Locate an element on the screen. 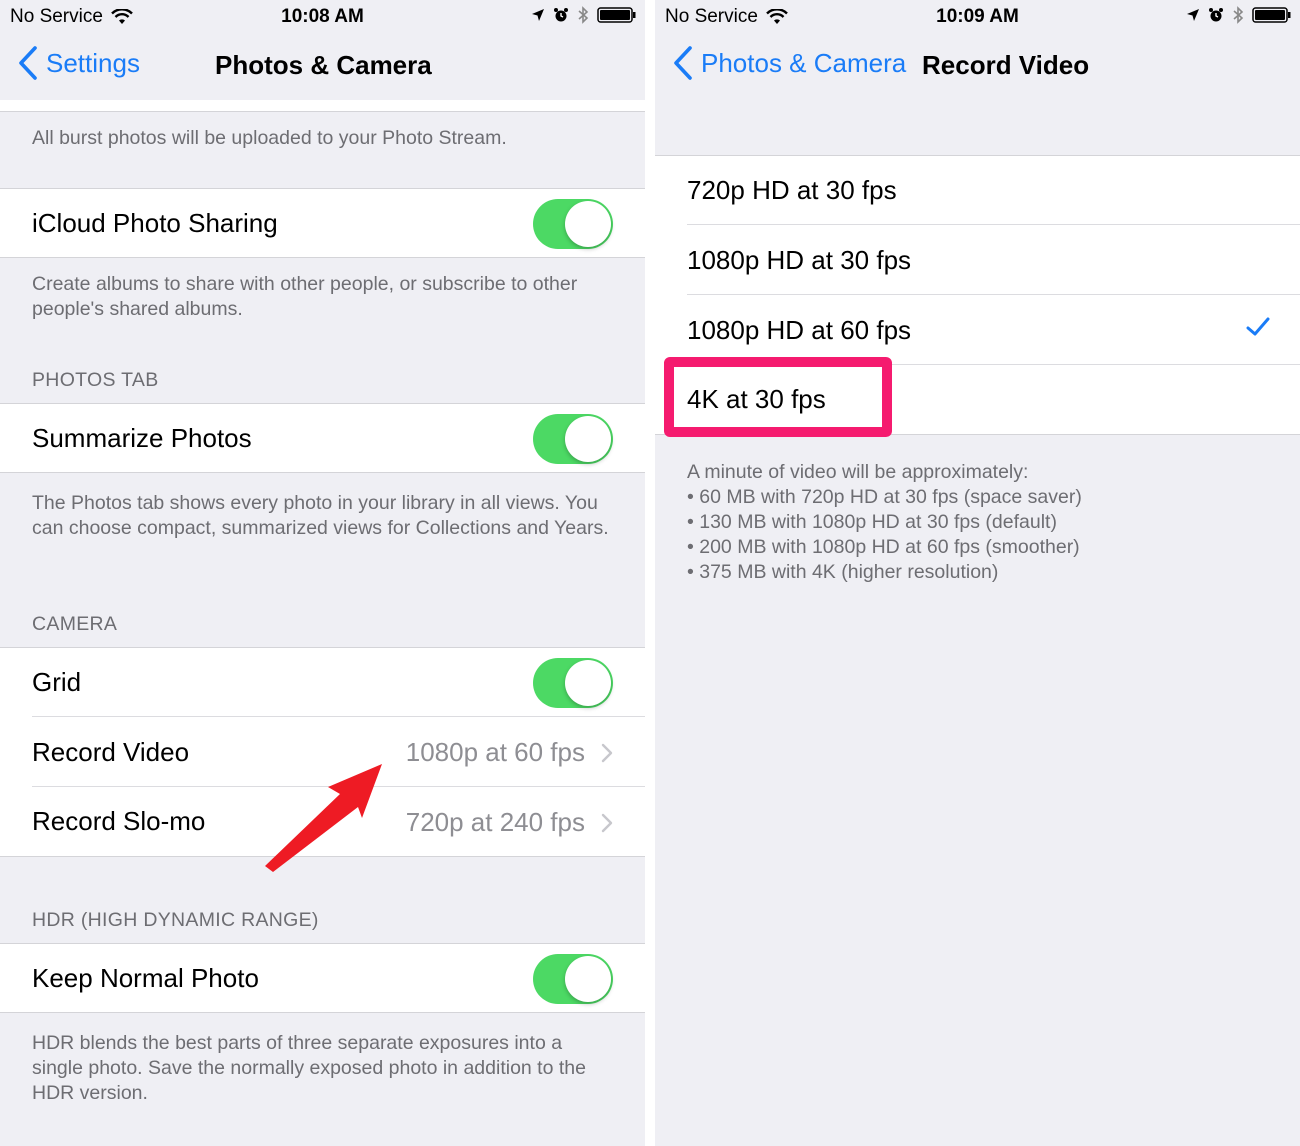 Image resolution: width=1300 pixels, height=1146 pixels. annotation-arrow is located at coordinates (323, 818).